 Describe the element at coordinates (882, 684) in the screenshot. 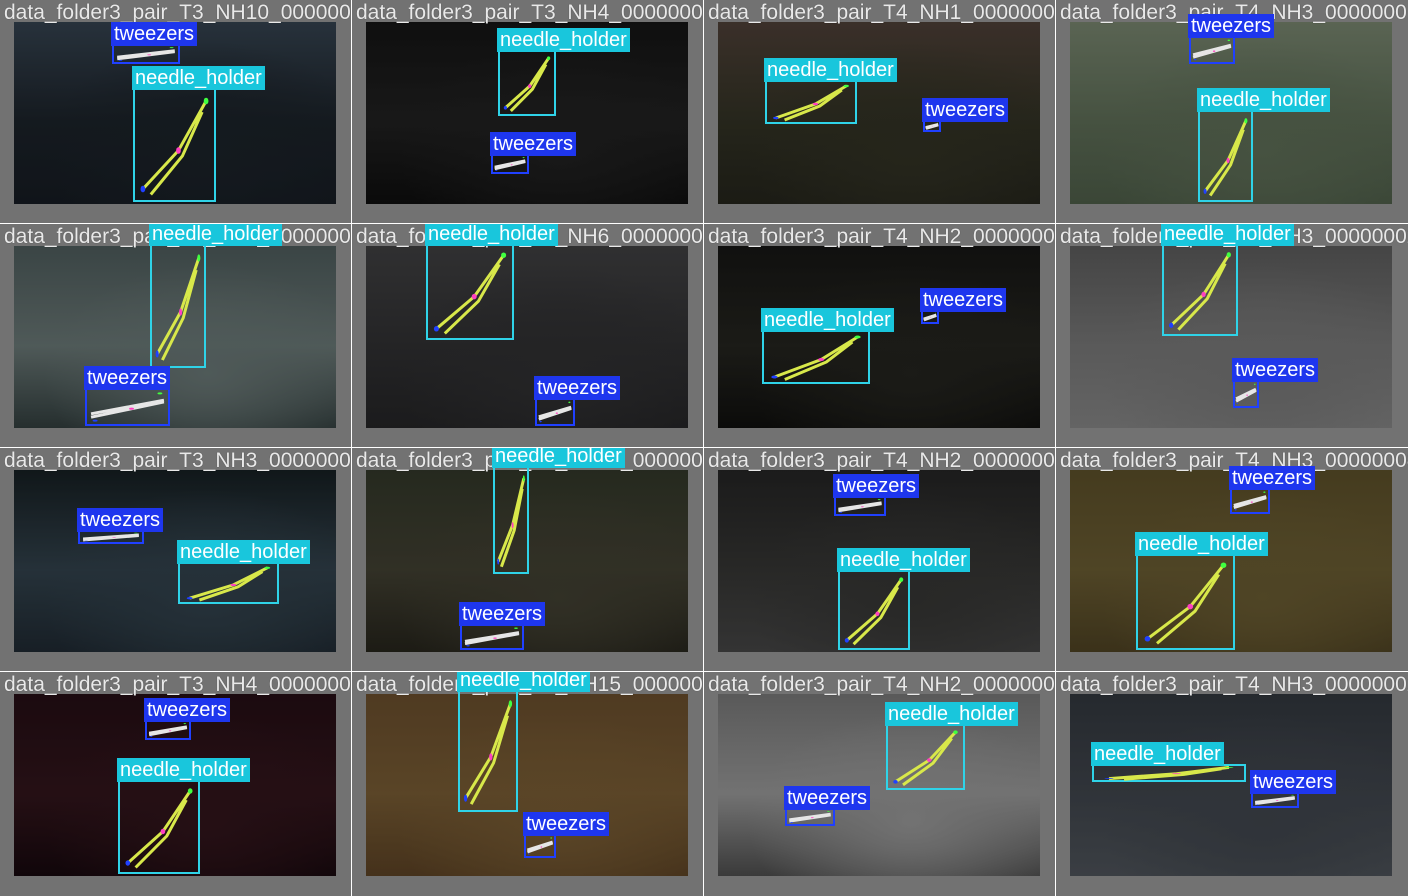

I see `image-filename: data_folder3_pair_T4_NH2_00000009.png` at that location.